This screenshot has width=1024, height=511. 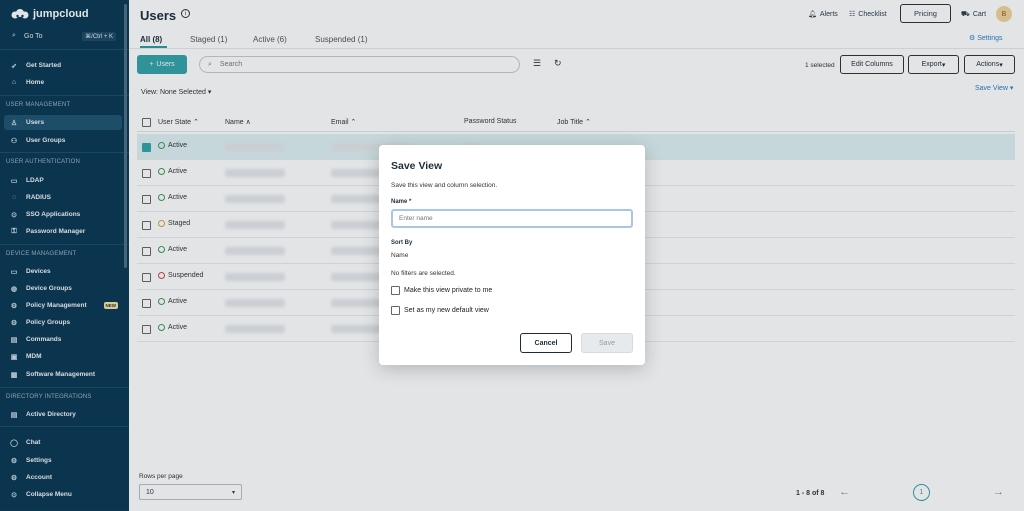 I want to click on private-view-label: Make this view private to me, so click(x=448, y=290).